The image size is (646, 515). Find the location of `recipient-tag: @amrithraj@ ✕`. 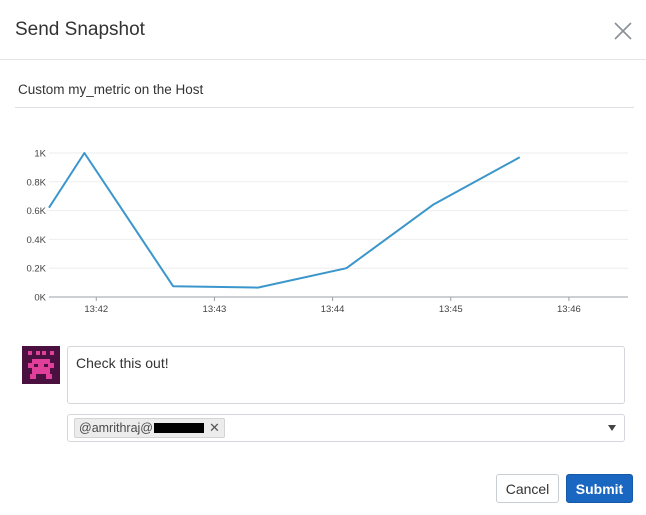

recipient-tag: @amrithraj@ ✕ is located at coordinates (149, 428).